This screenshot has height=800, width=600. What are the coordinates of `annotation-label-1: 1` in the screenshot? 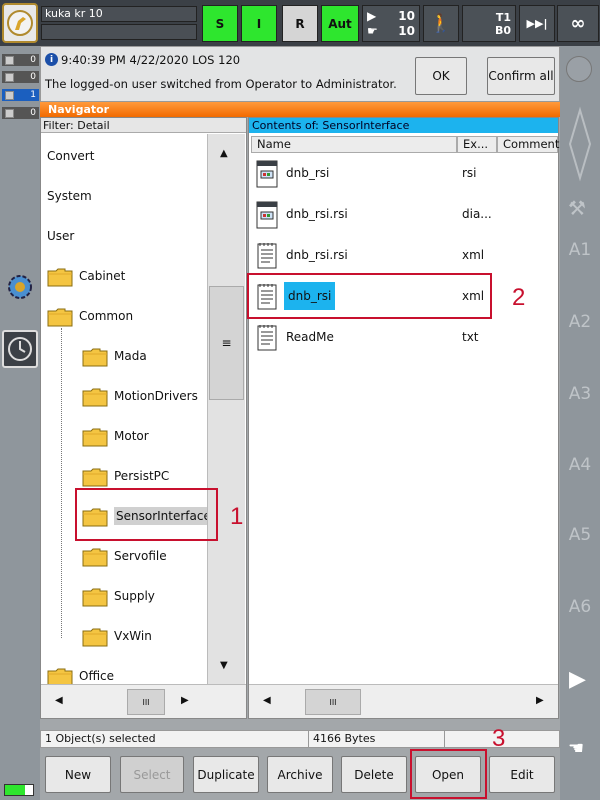 It's located at (237, 516).